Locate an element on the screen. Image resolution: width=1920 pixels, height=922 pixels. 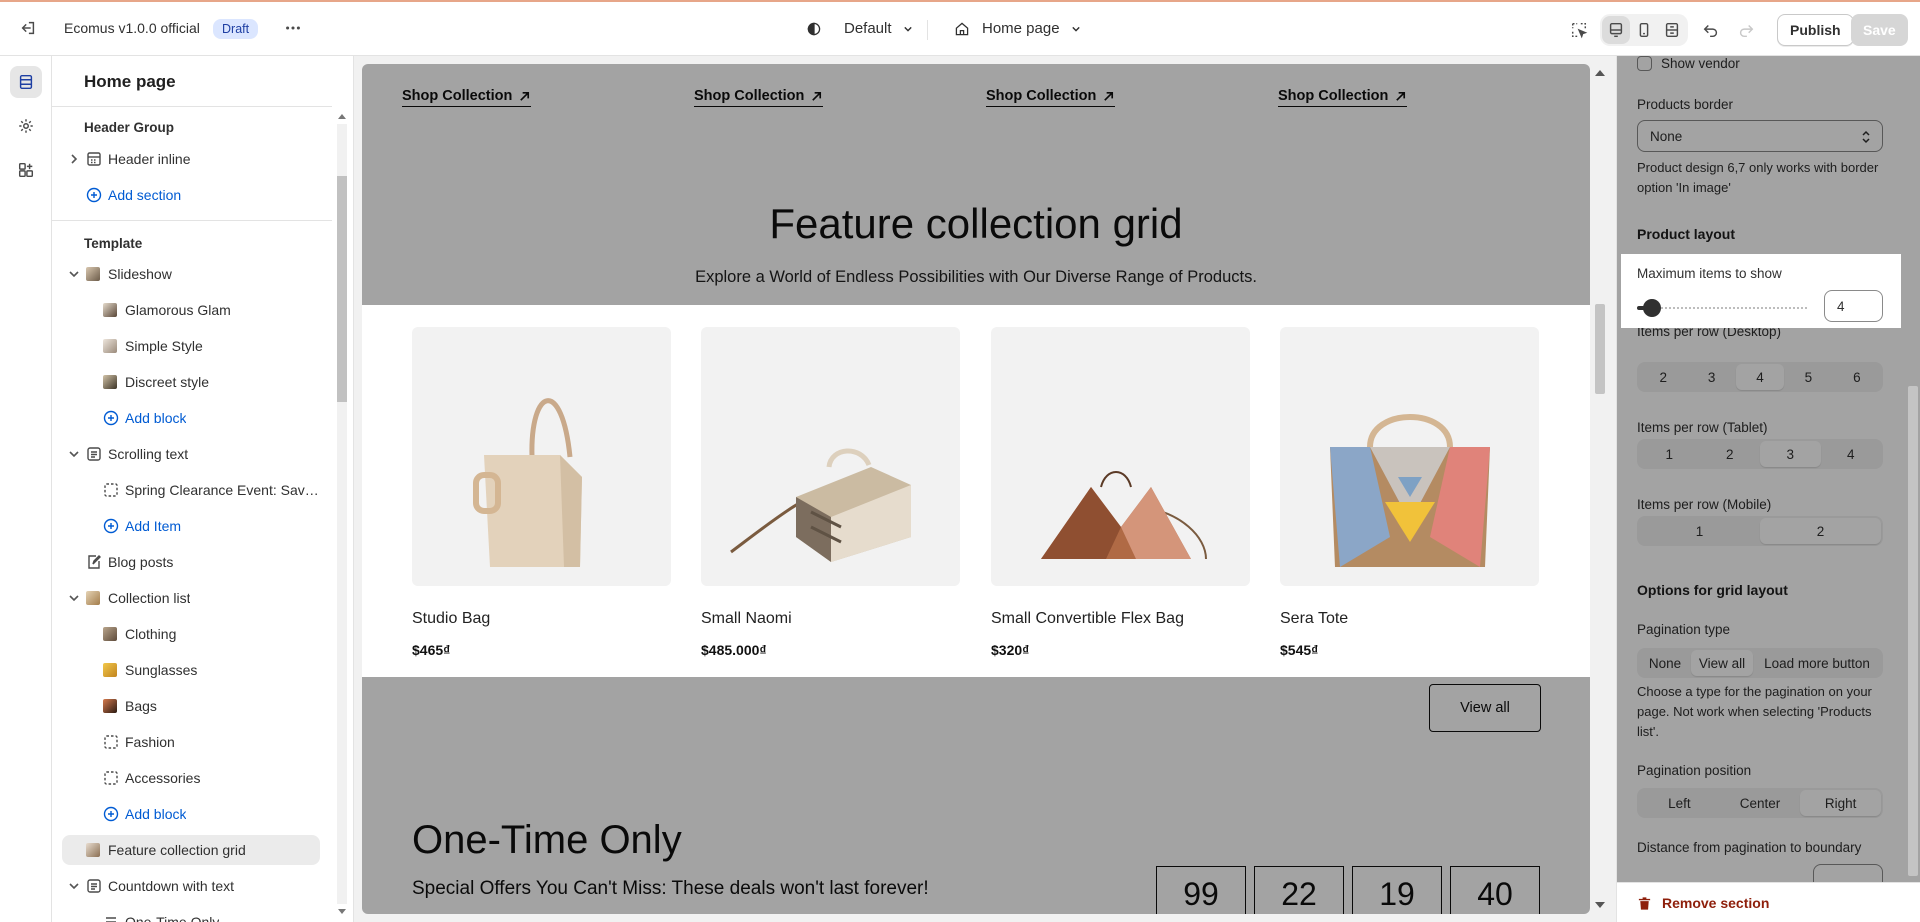
pagination-position-option: Center is located at coordinates (1760, 803).